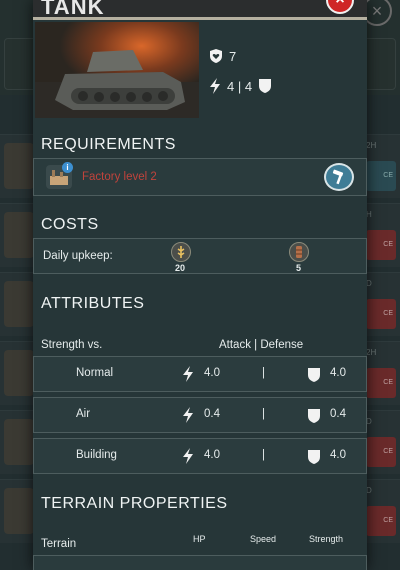 The height and width of the screenshot is (570, 400). What do you see at coordinates (299, 252) in the screenshot?
I see `barrel-icon` at bounding box center [299, 252].